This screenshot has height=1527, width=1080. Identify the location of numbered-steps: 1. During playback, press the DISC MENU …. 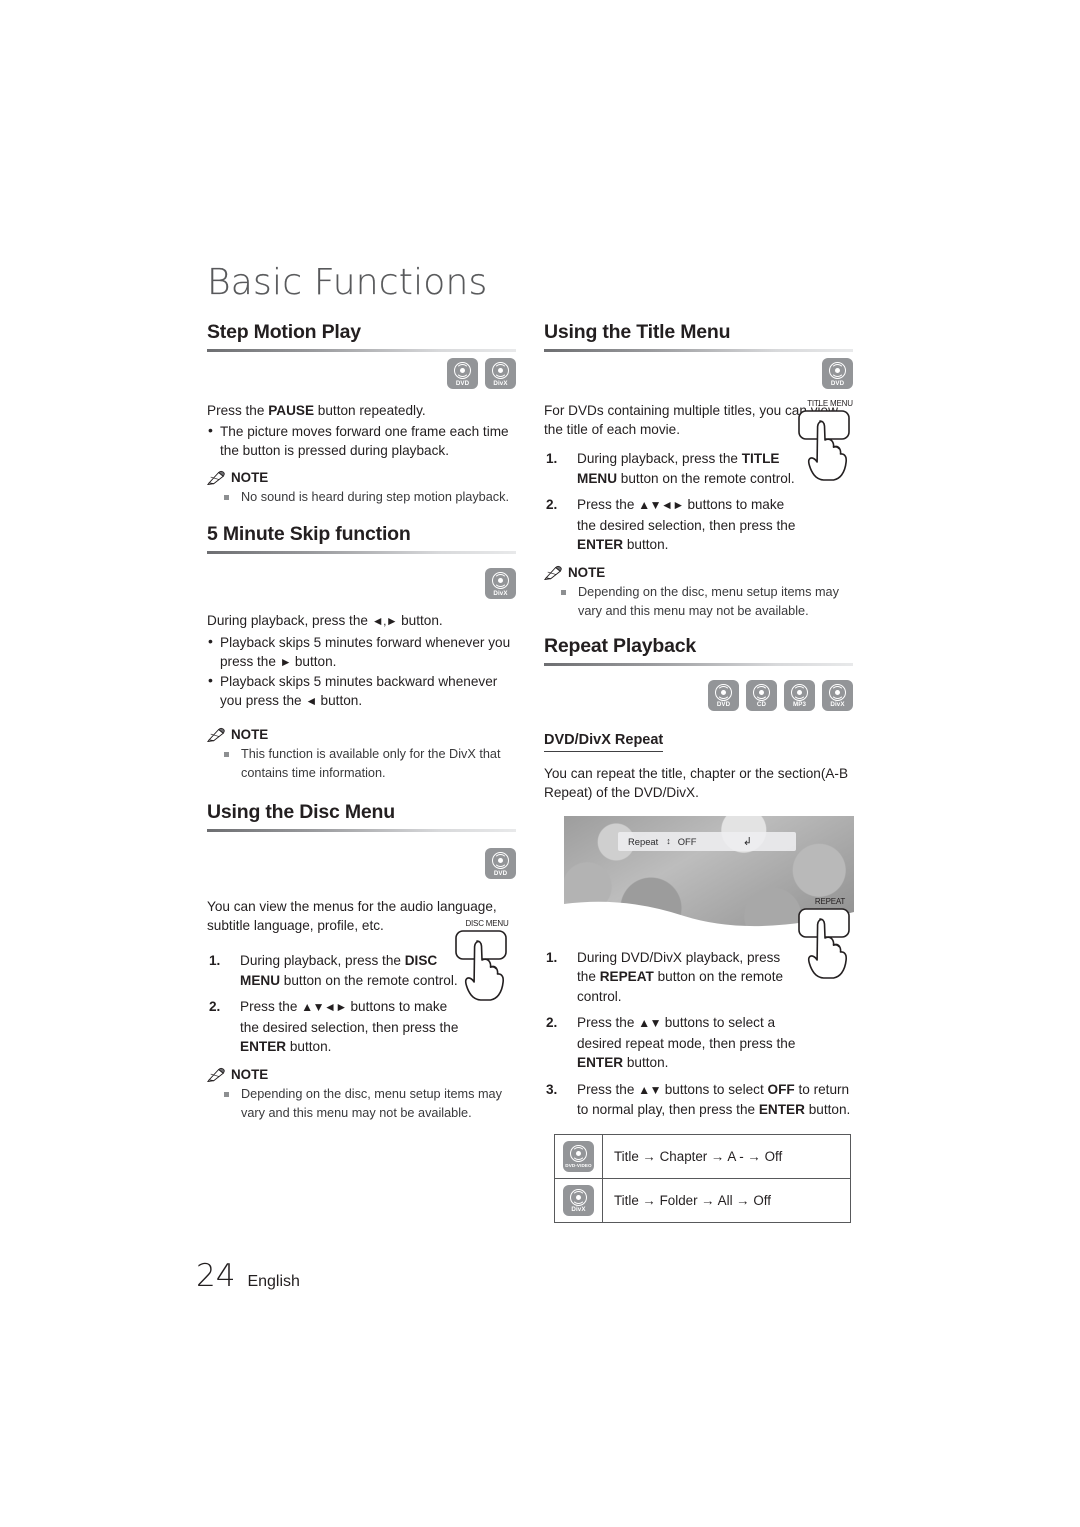
(336, 1004).